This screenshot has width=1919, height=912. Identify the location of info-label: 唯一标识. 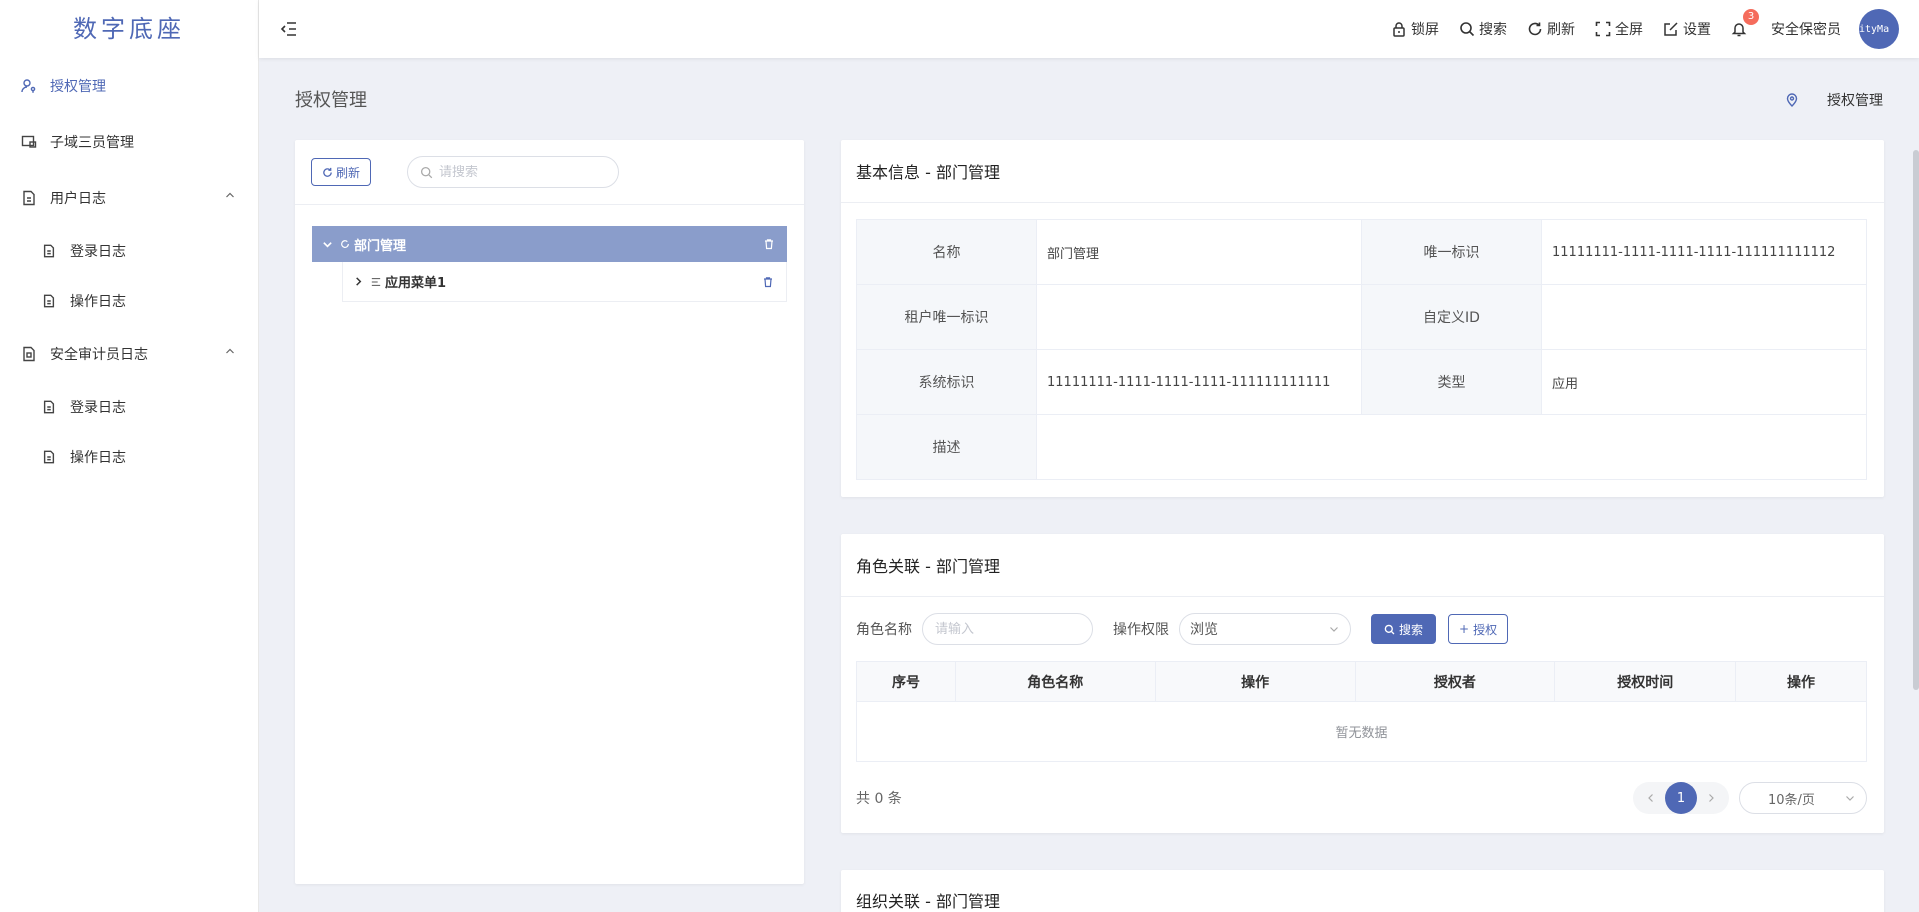
(1451, 252).